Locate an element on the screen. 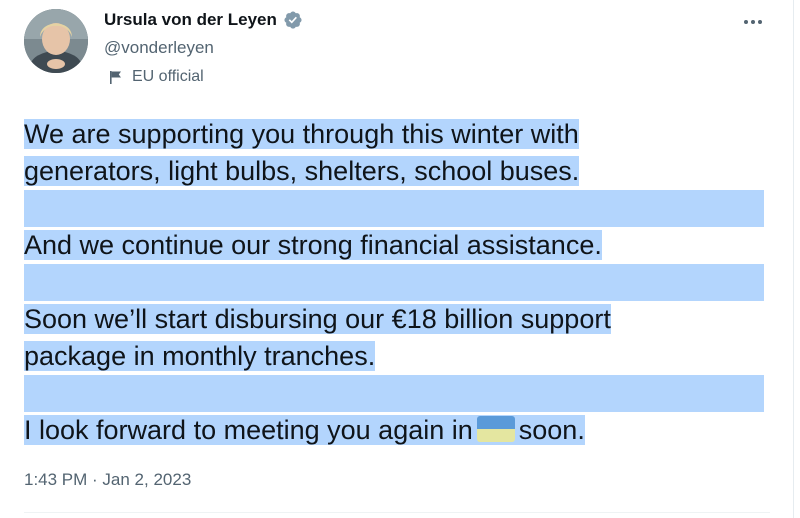 The height and width of the screenshot is (518, 800). affiliation-label-text: EU official is located at coordinates (168, 76).